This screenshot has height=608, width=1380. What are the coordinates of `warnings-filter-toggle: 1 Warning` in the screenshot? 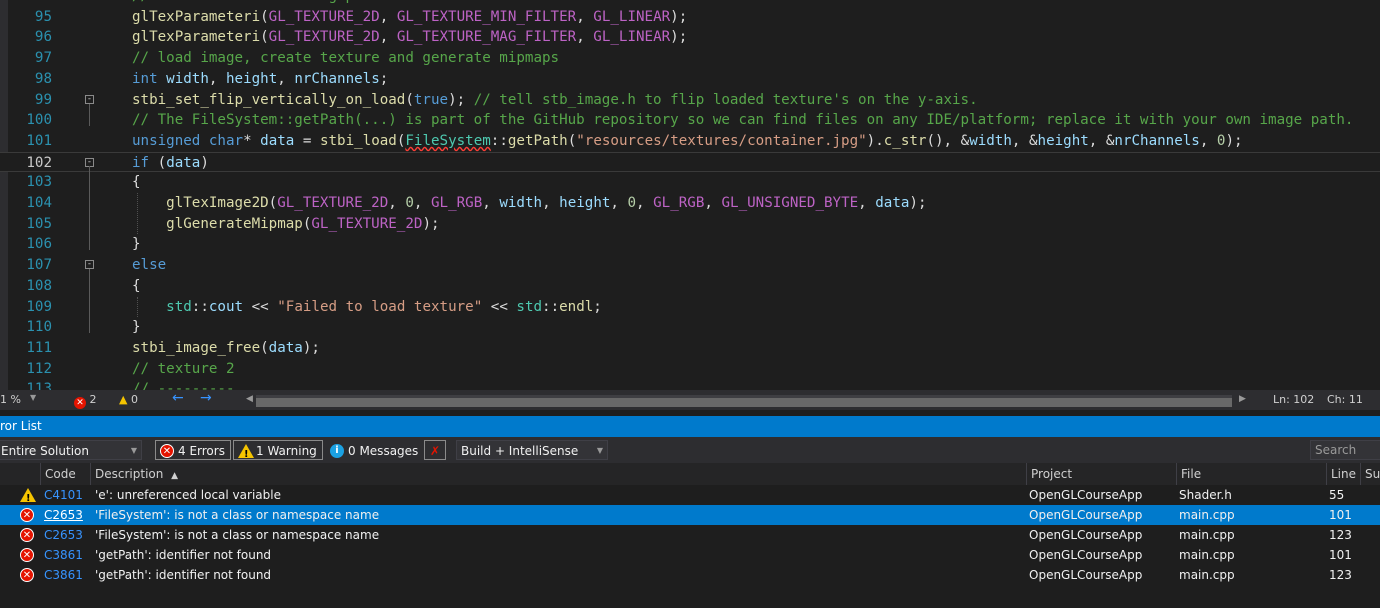 It's located at (278, 452).